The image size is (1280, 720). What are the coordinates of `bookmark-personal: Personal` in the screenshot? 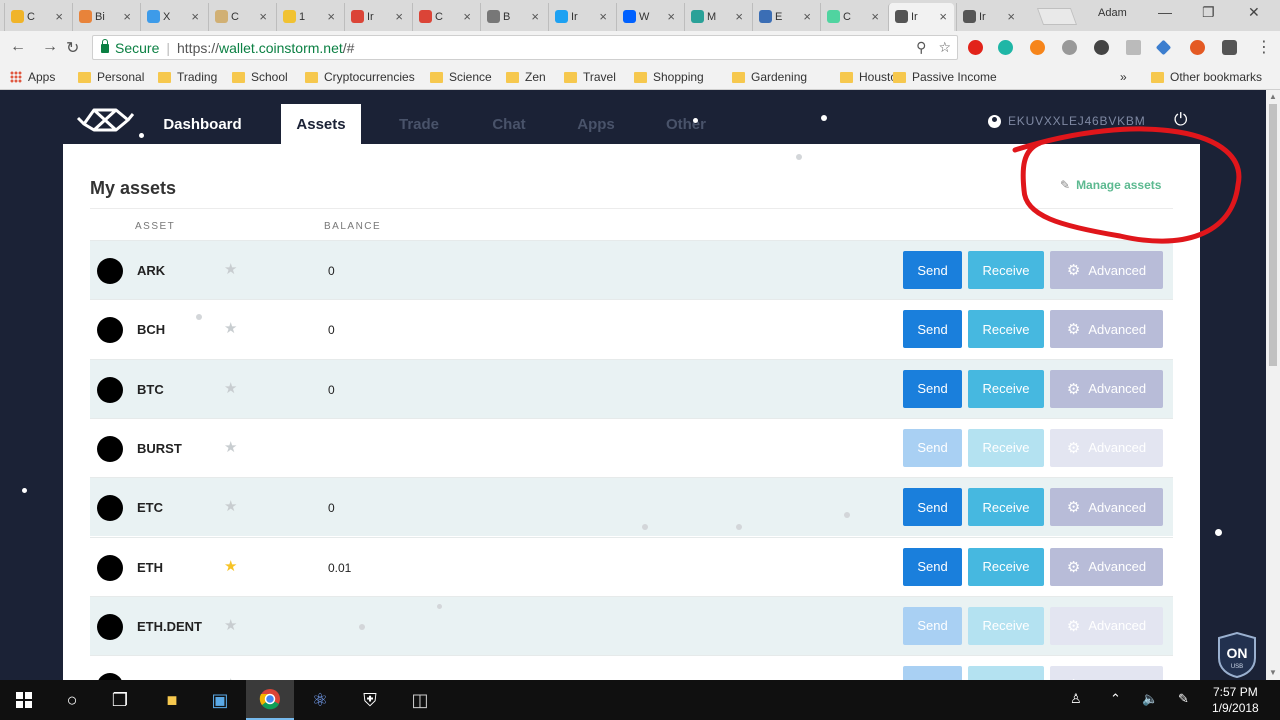 It's located at (111, 77).